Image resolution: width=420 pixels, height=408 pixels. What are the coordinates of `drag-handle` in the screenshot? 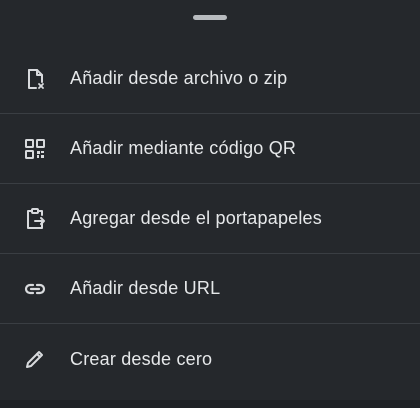 It's located at (210, 17).